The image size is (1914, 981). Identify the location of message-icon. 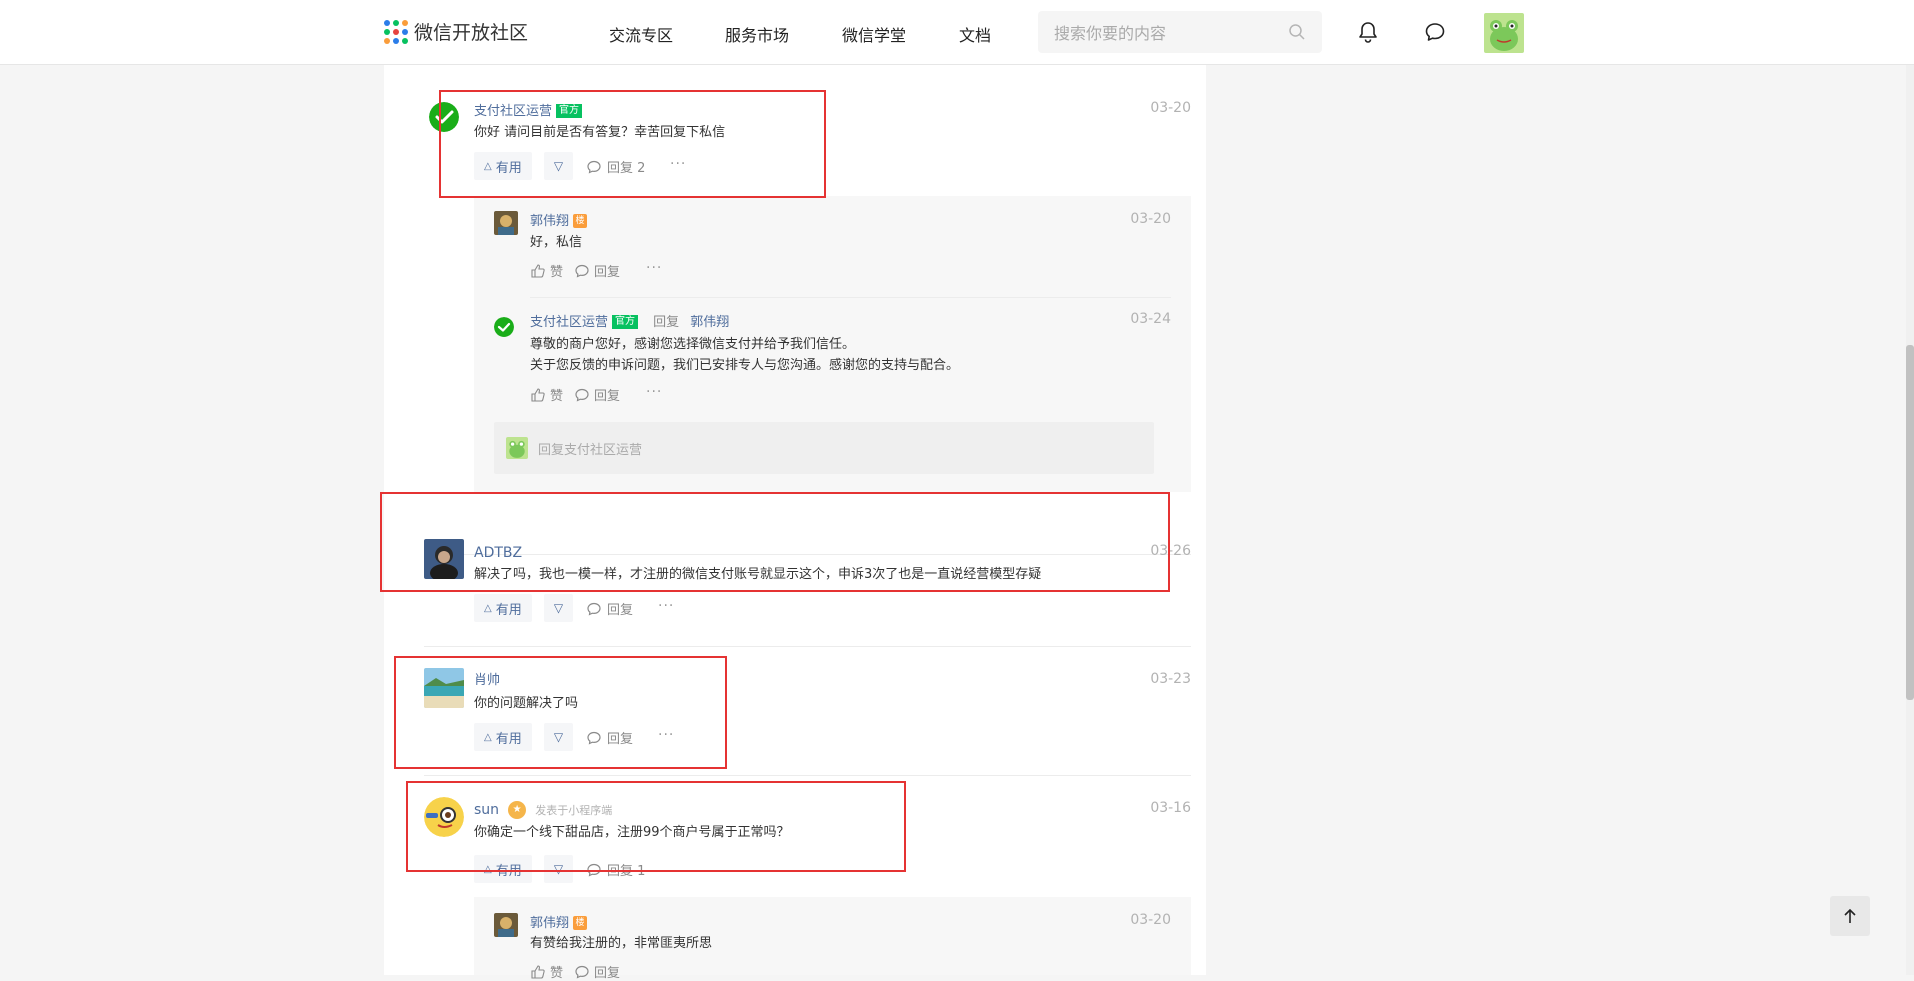
(1435, 32).